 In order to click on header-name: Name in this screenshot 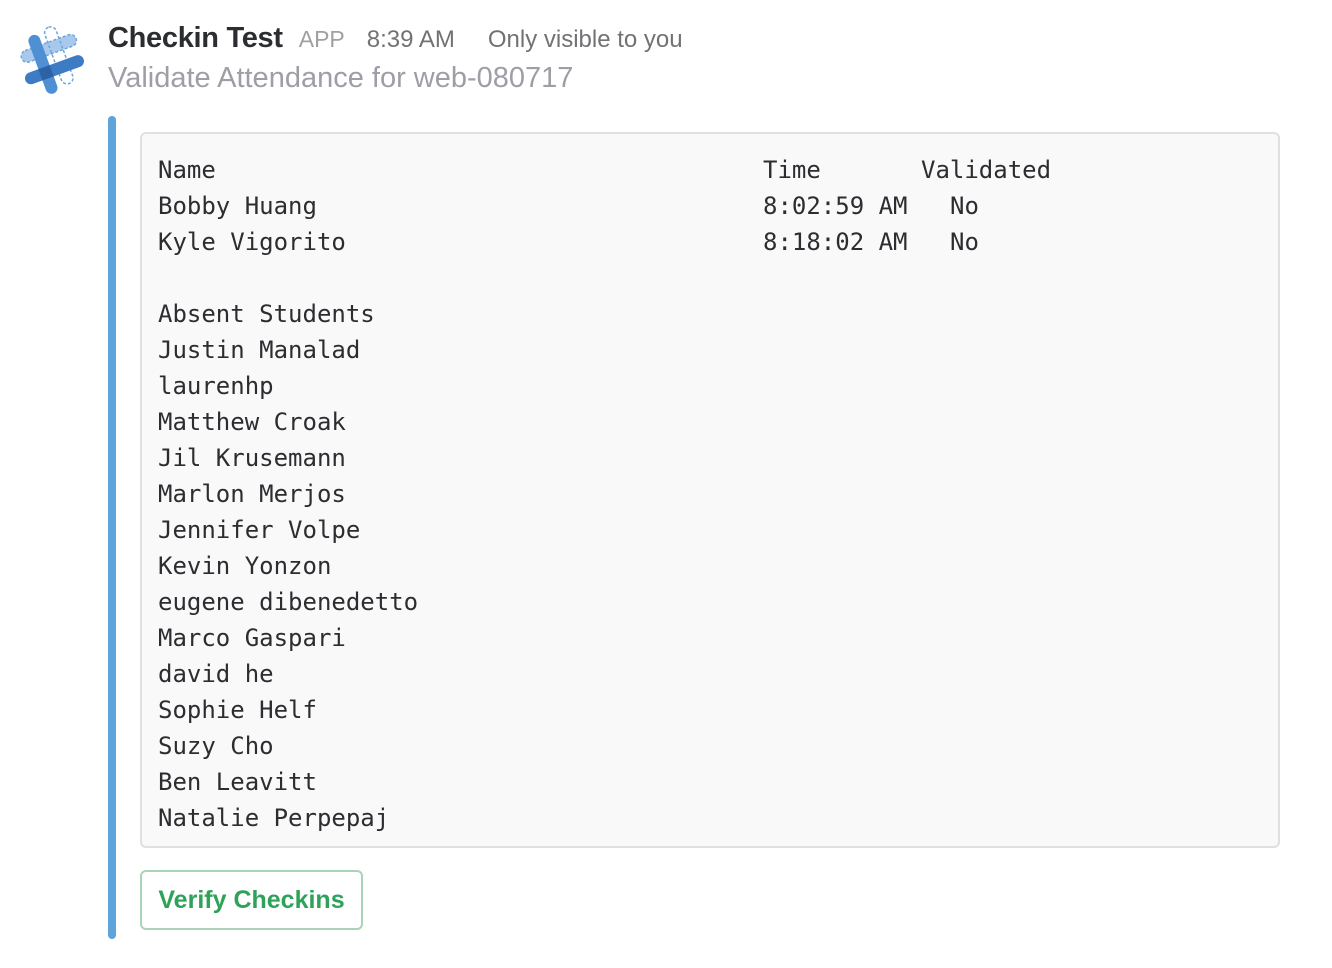, I will do `click(187, 170)`.